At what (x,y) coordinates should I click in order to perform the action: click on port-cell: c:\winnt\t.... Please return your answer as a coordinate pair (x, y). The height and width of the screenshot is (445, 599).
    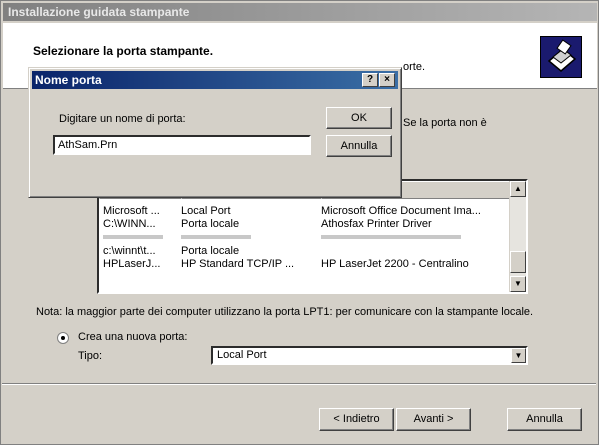
    Looking at the image, I should click on (129, 251).